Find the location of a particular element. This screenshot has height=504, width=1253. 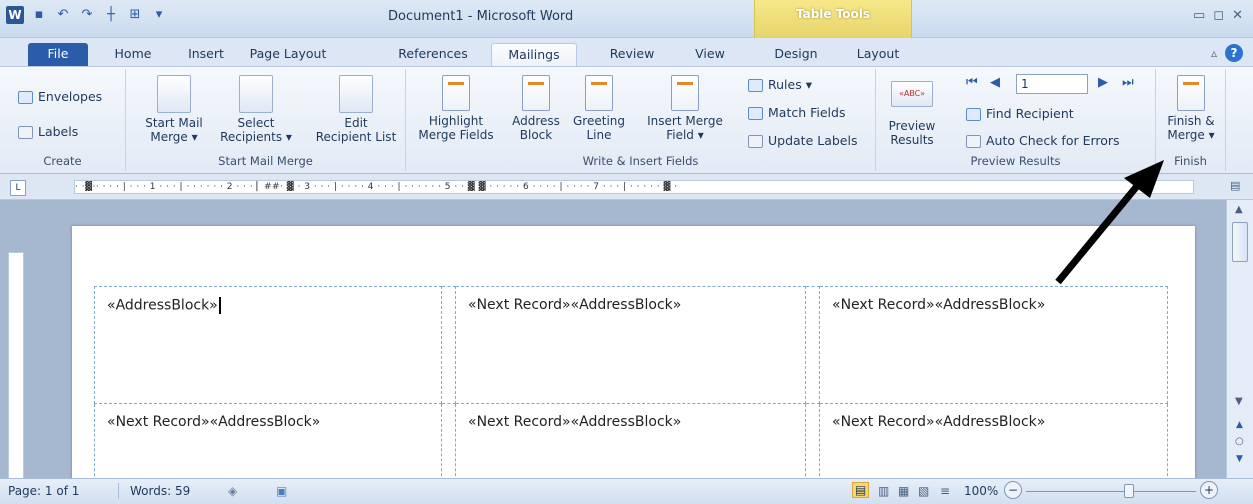

finish-line2: Merge ▾ is located at coordinates (1191, 135).